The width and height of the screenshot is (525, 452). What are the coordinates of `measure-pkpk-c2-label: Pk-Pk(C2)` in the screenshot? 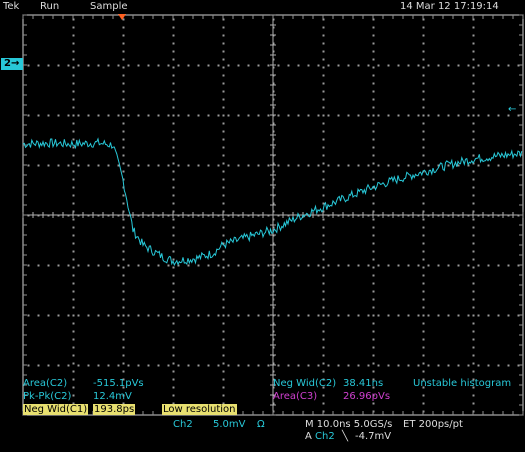 It's located at (47, 396).